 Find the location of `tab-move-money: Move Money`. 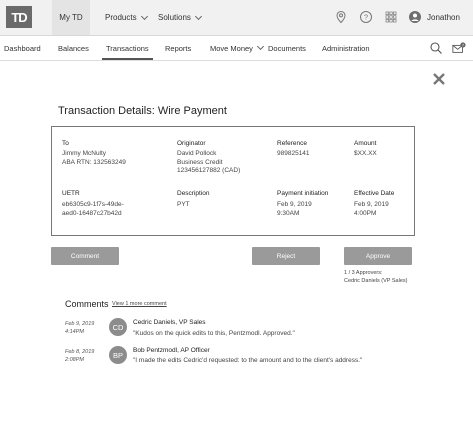

tab-move-money: Move Money is located at coordinates (237, 48).